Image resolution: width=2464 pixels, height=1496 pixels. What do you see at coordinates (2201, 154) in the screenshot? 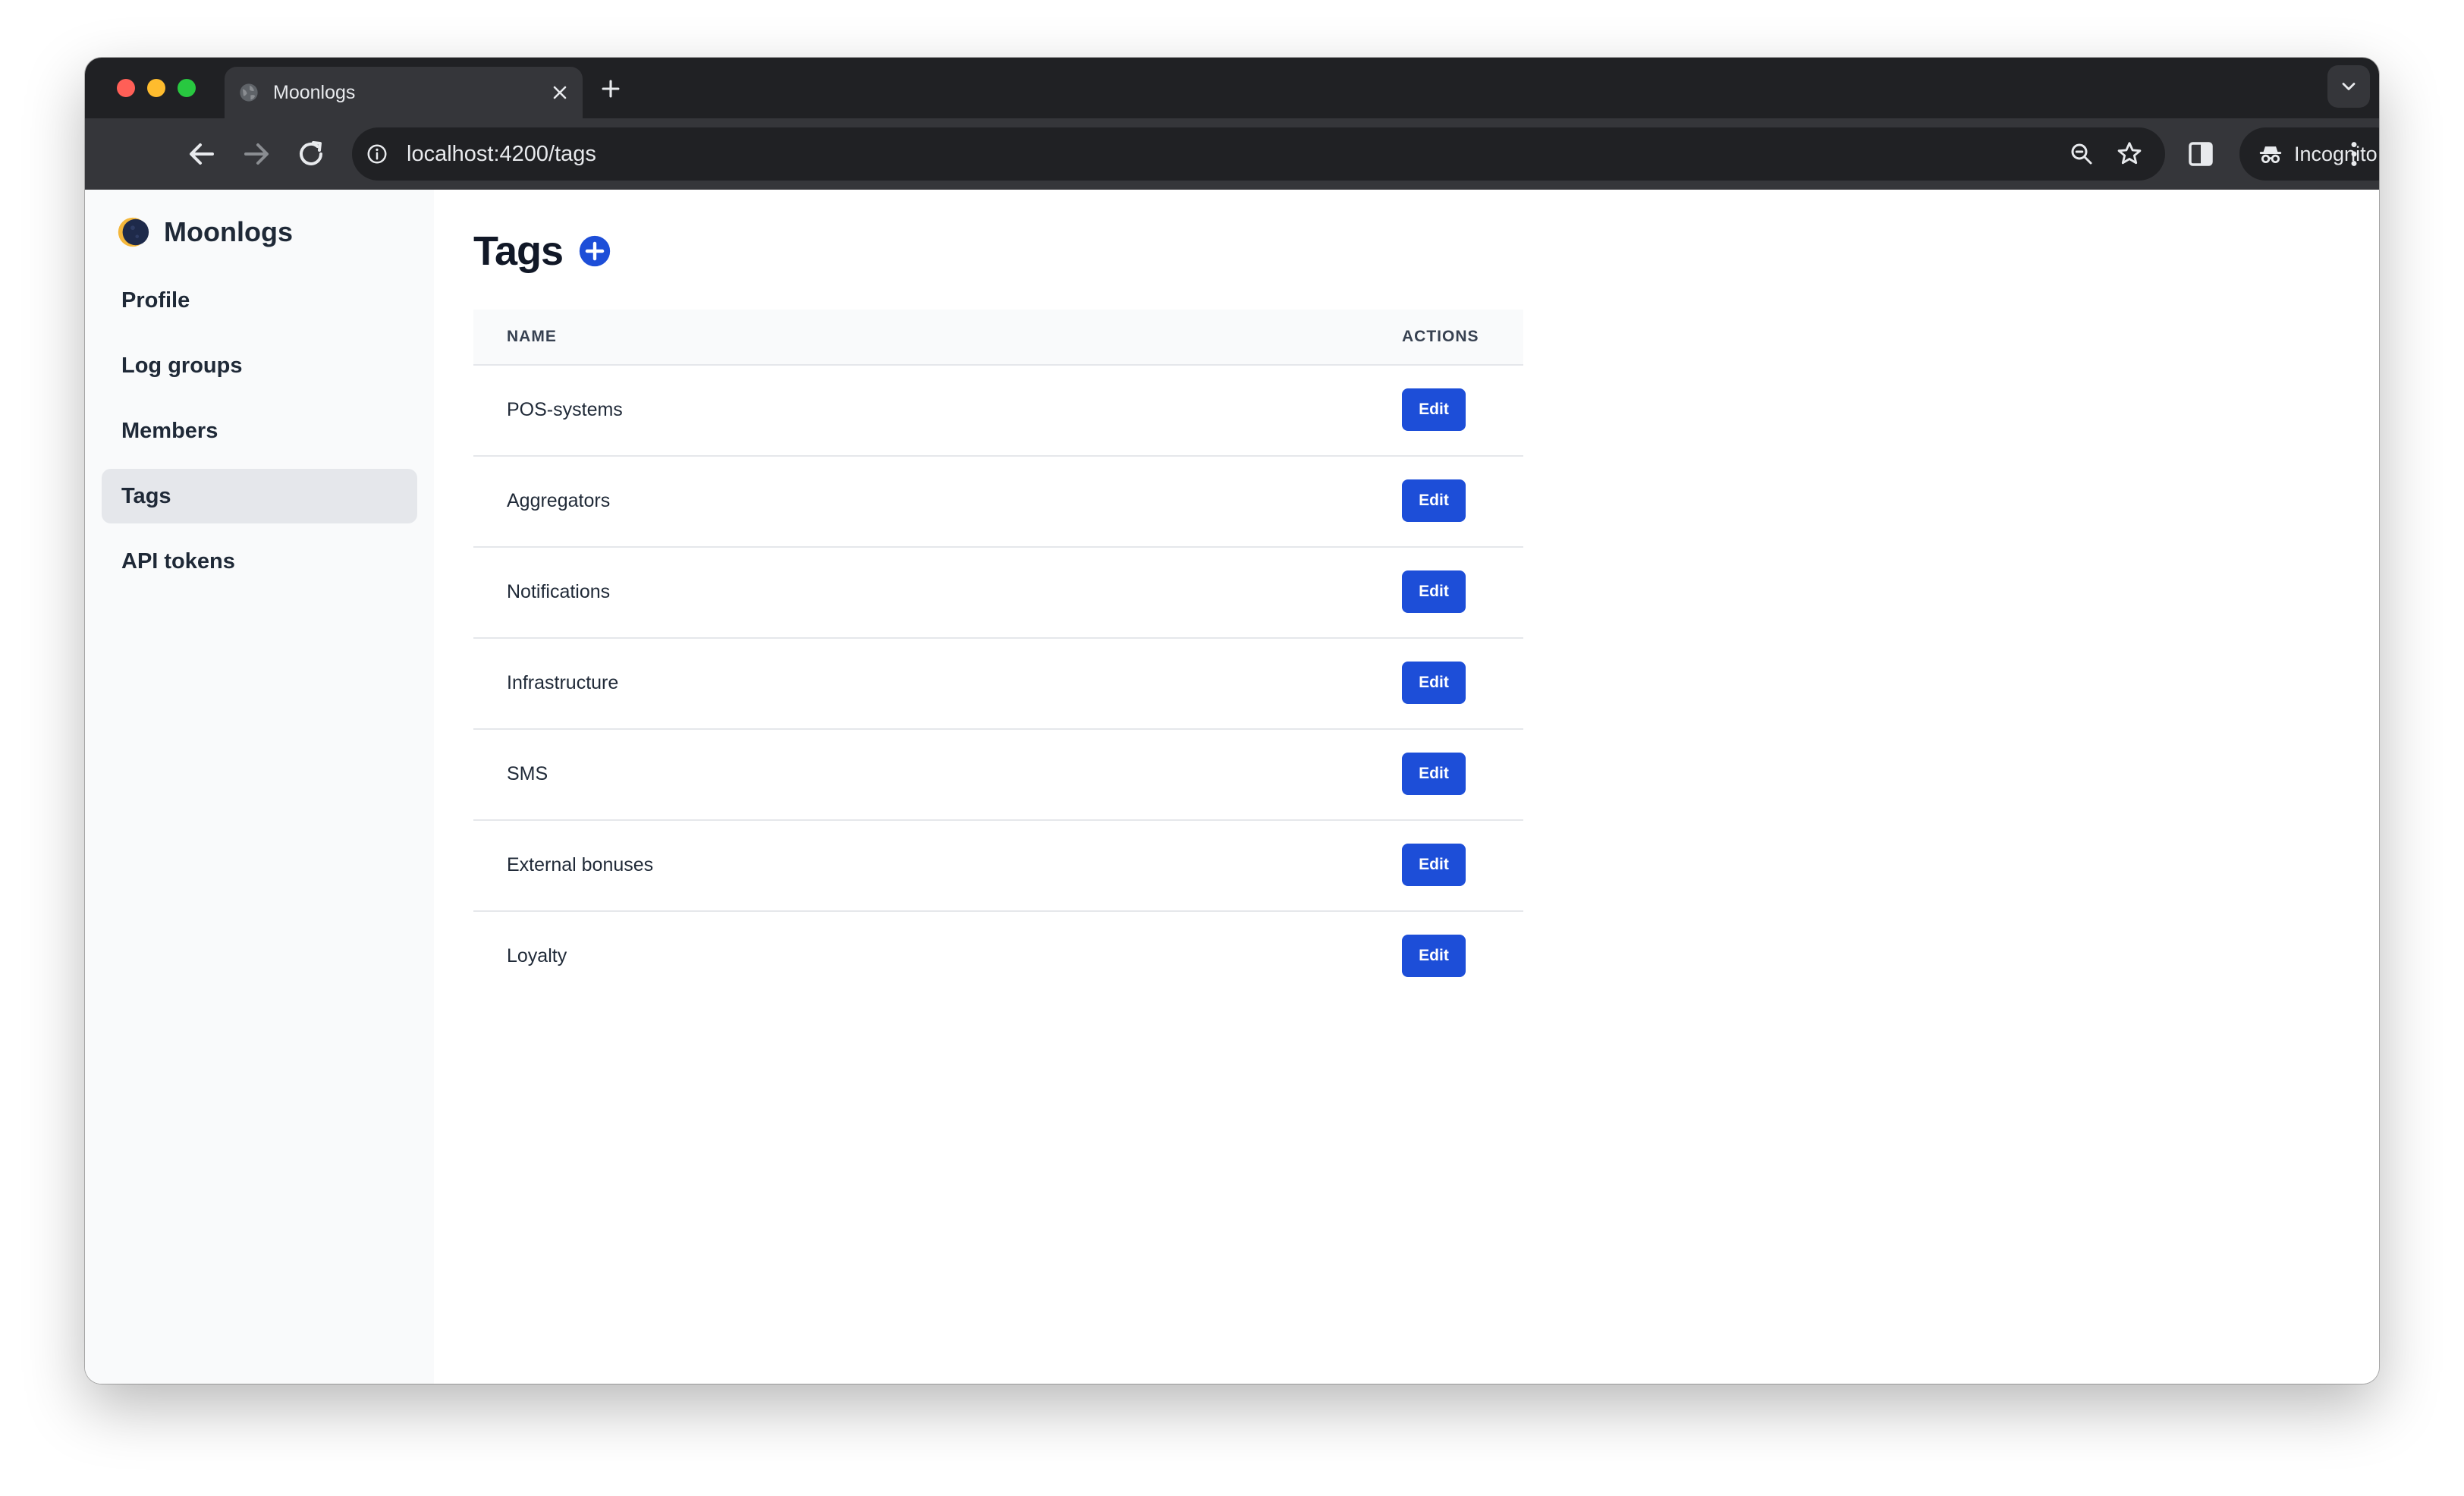
I see `side-panel-icon` at bounding box center [2201, 154].